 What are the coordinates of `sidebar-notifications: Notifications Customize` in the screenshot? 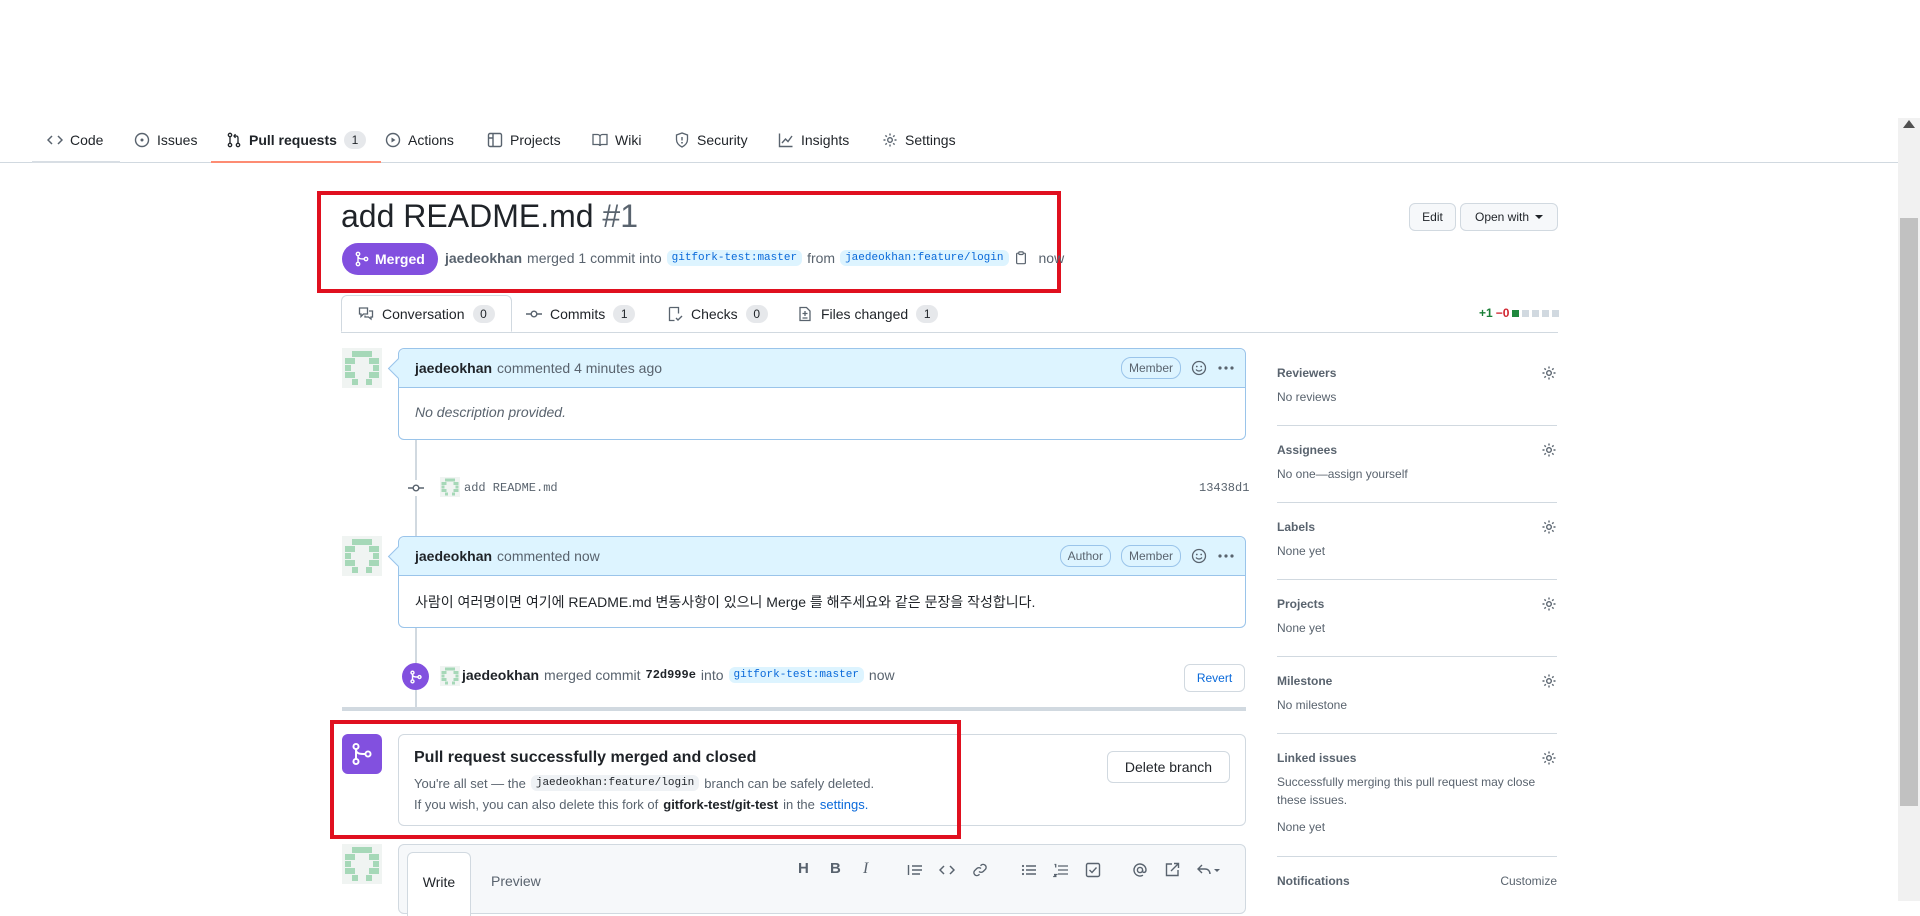 It's located at (1417, 881).